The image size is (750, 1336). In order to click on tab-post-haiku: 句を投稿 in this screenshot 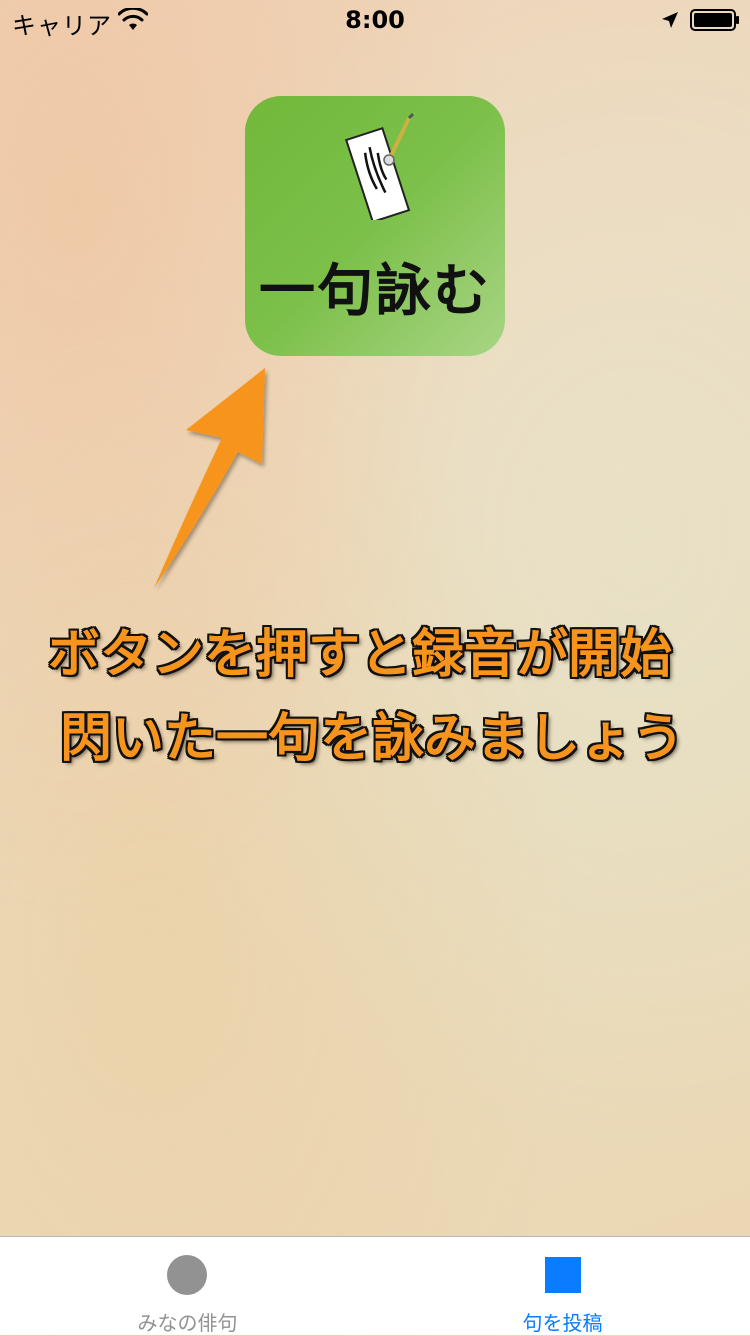, I will do `click(562, 1286)`.